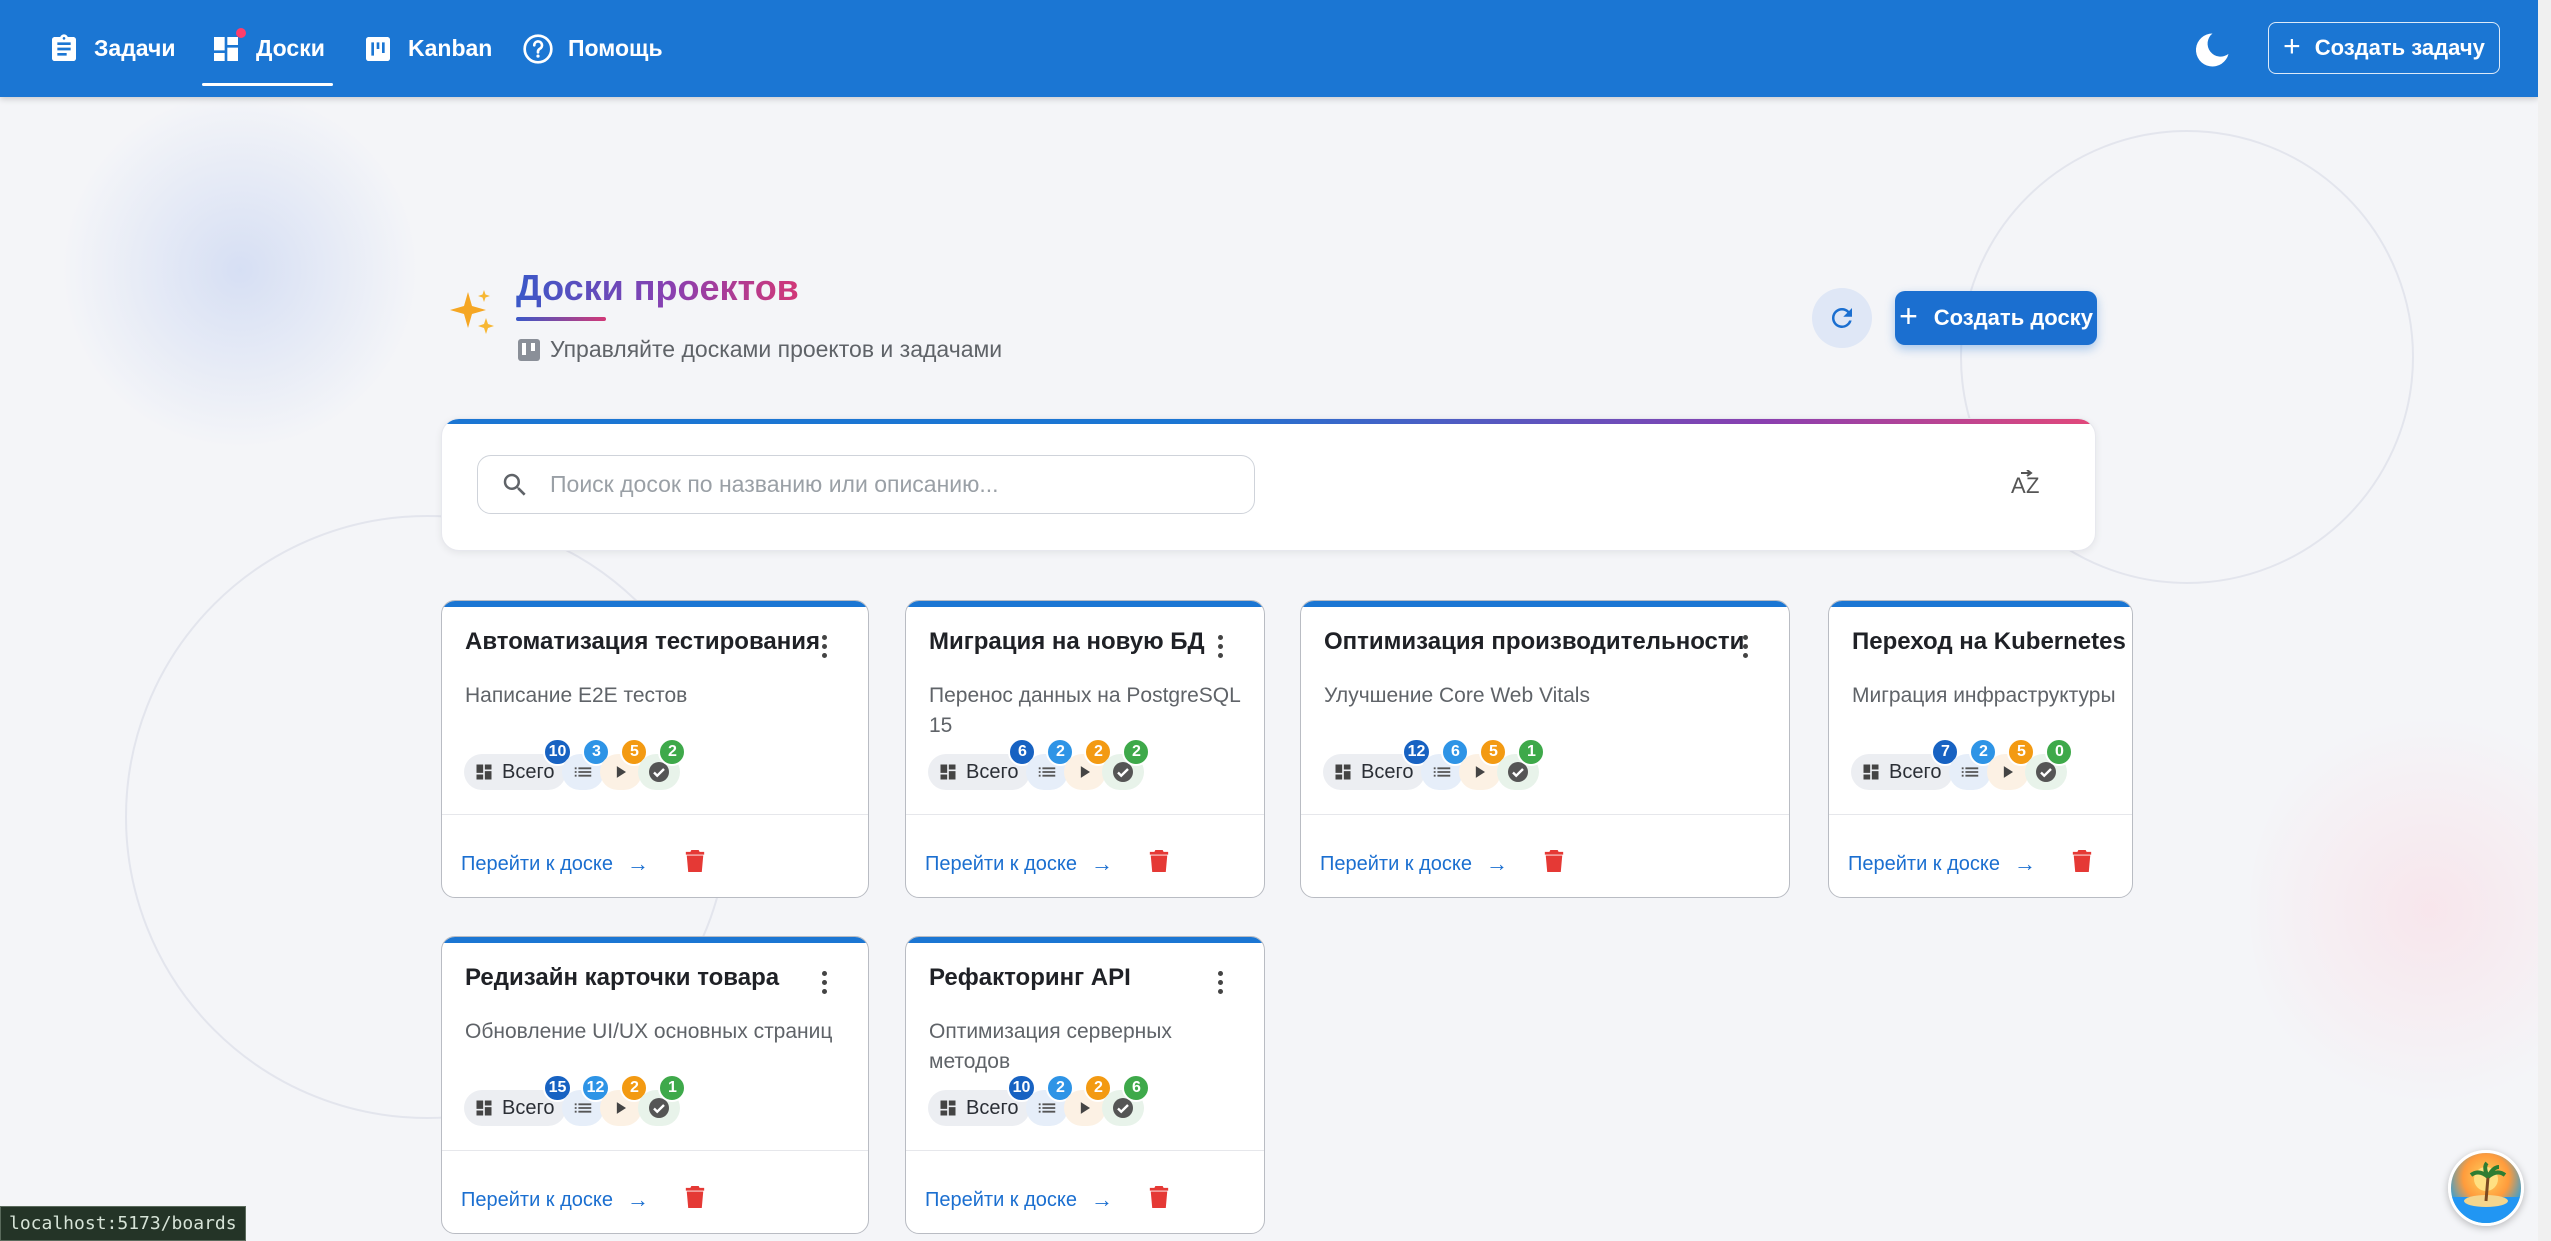 This screenshot has width=2551, height=1241. I want to click on search-input, so click(890, 484).